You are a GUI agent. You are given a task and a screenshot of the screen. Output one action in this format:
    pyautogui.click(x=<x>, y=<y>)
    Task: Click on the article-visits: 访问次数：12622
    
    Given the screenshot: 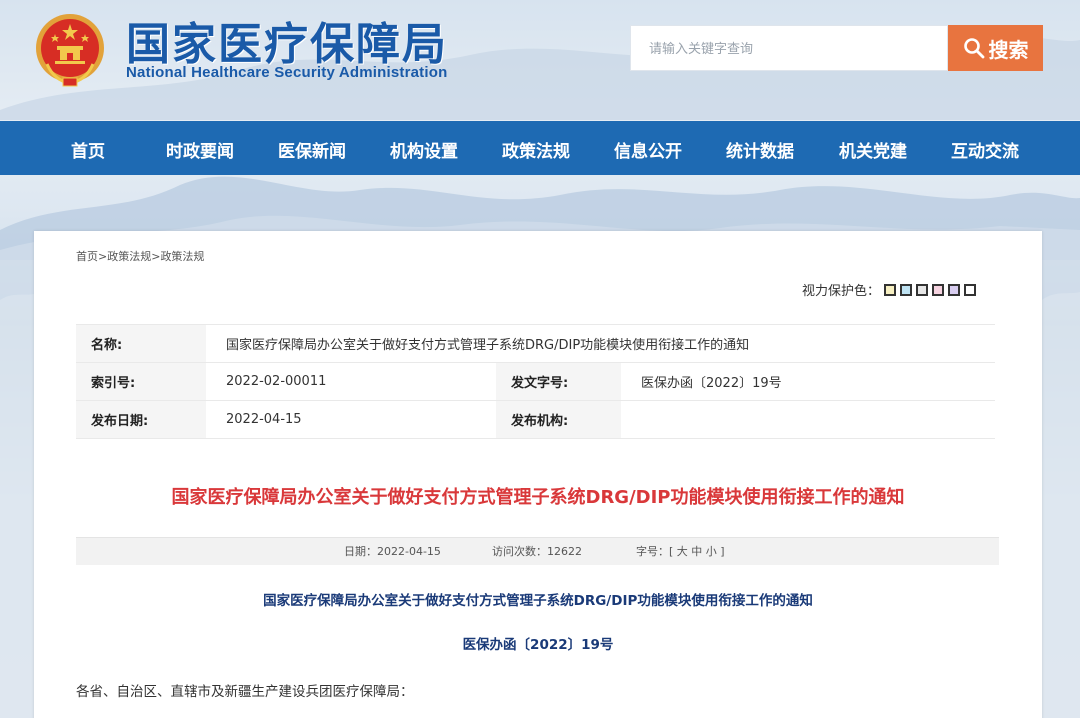 What is the action you would take?
    pyautogui.click(x=537, y=552)
    